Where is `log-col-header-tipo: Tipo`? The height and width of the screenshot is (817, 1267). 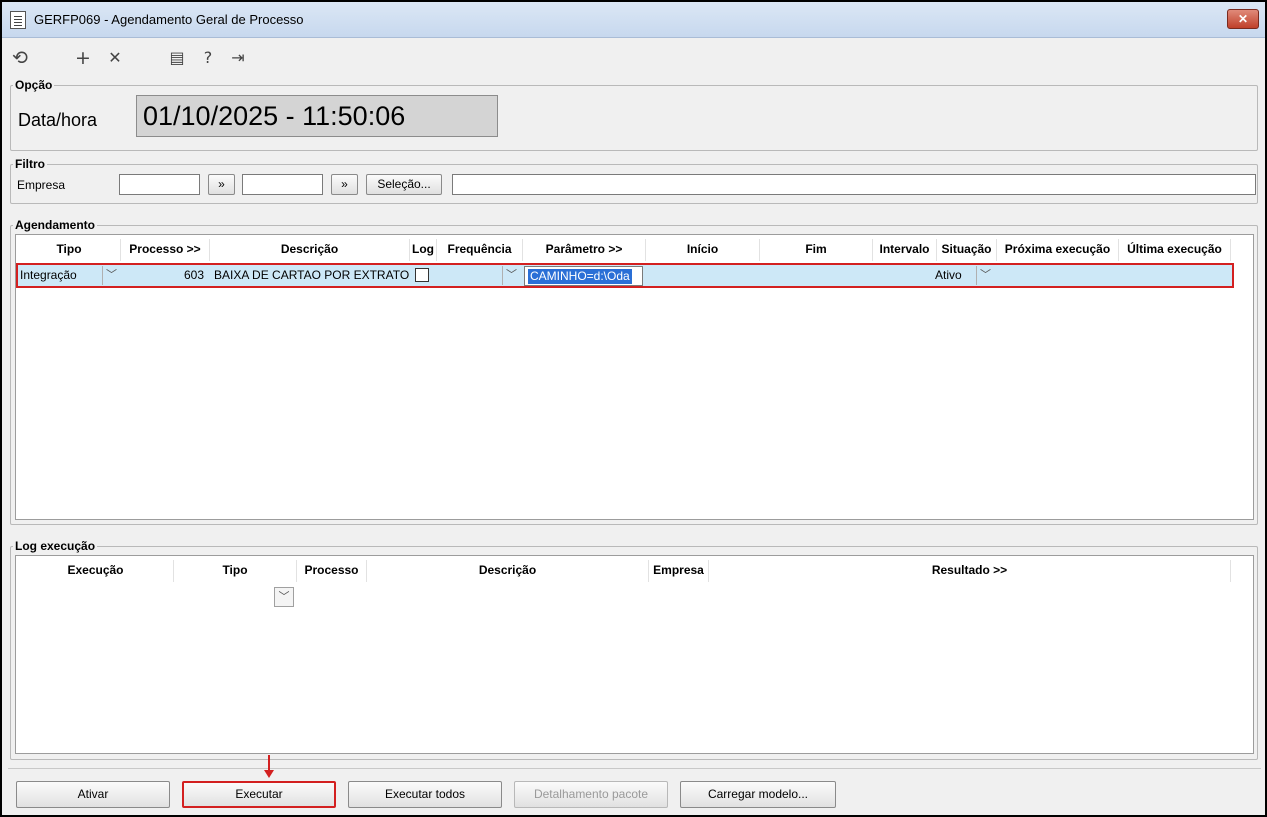
log-col-header-tipo: Tipo is located at coordinates (235, 571).